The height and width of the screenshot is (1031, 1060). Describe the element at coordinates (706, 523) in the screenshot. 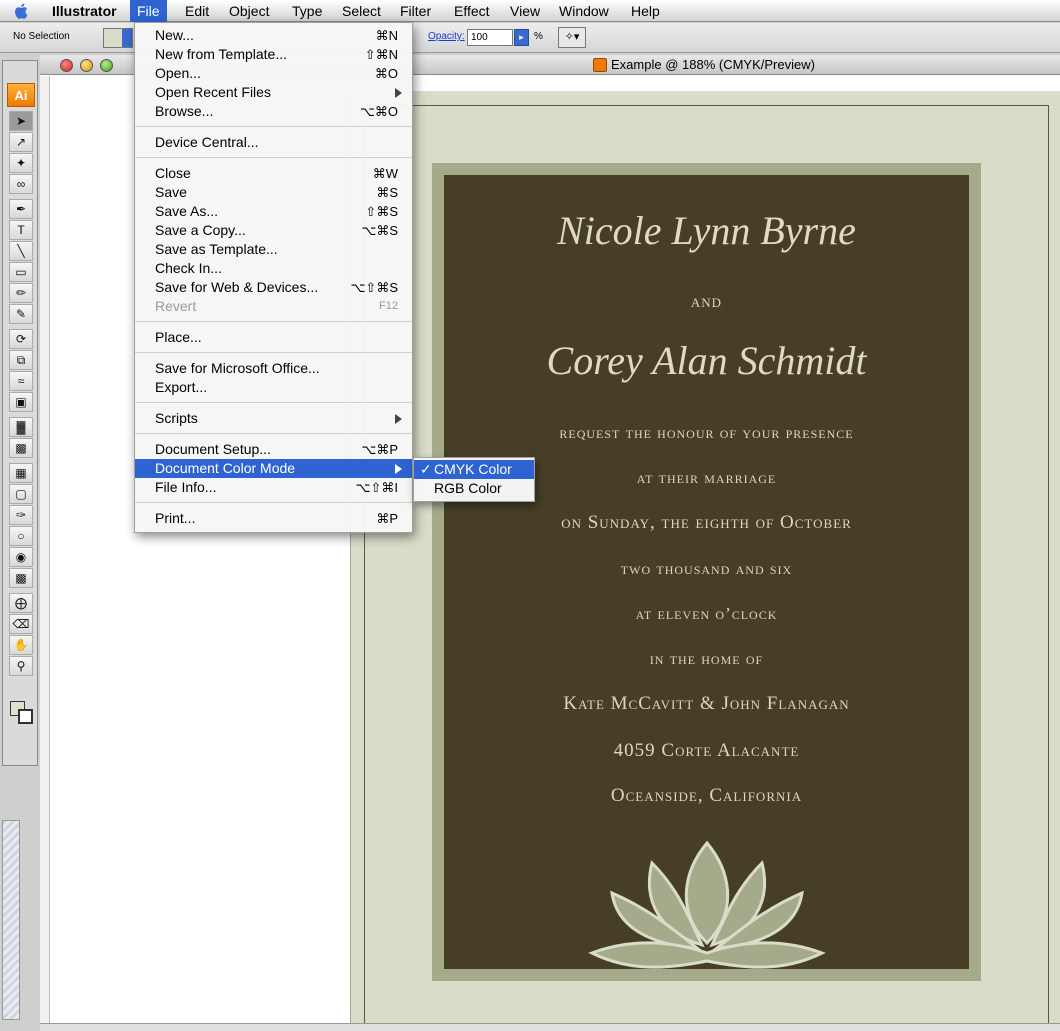

I see `invite-line-3: on Sunday, the eighth of October` at that location.